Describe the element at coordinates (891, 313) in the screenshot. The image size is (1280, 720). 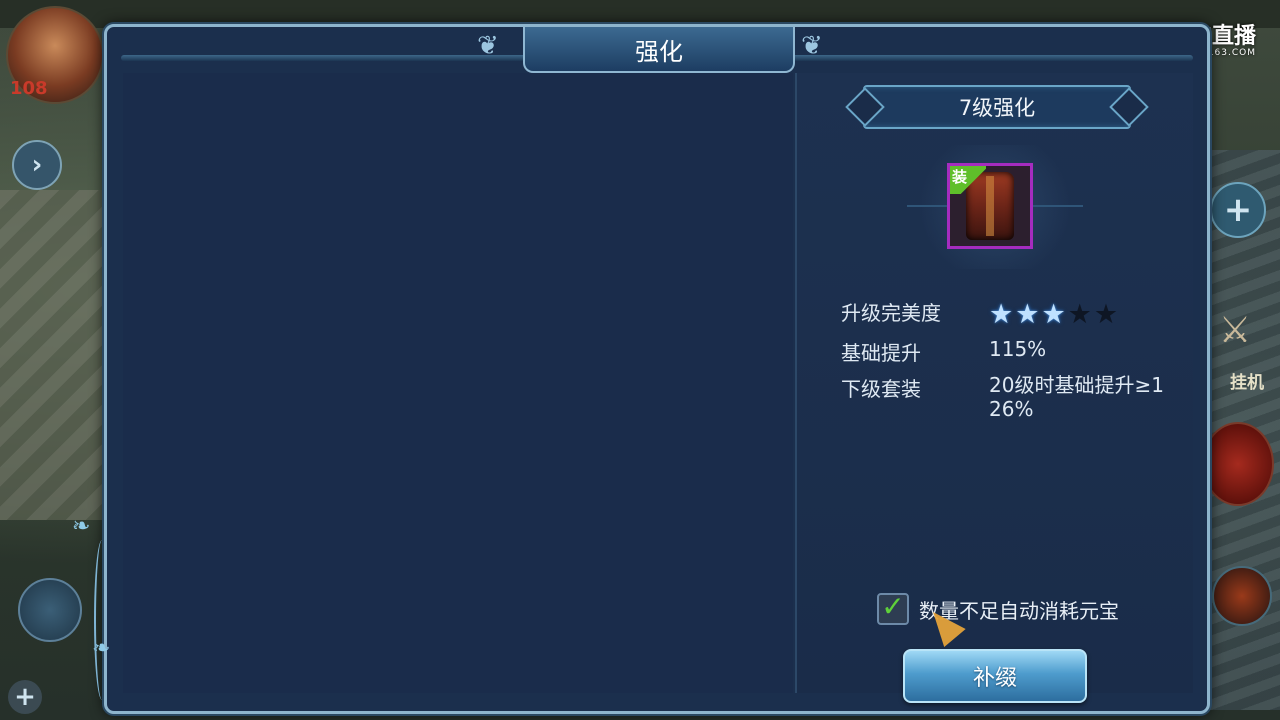
I see `perfection-label: 升级完美度` at that location.